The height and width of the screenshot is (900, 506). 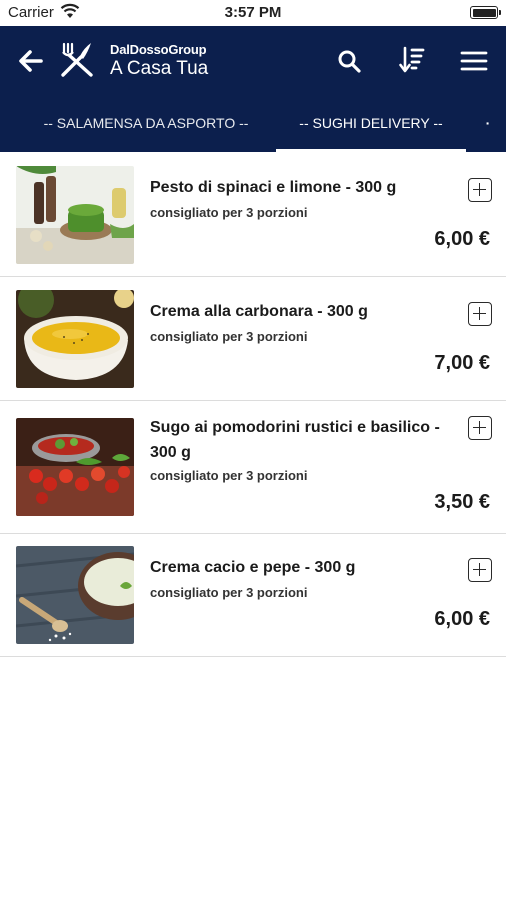 What do you see at coordinates (75, 595) in the screenshot?
I see `cacio-pepe-cream-photo` at bounding box center [75, 595].